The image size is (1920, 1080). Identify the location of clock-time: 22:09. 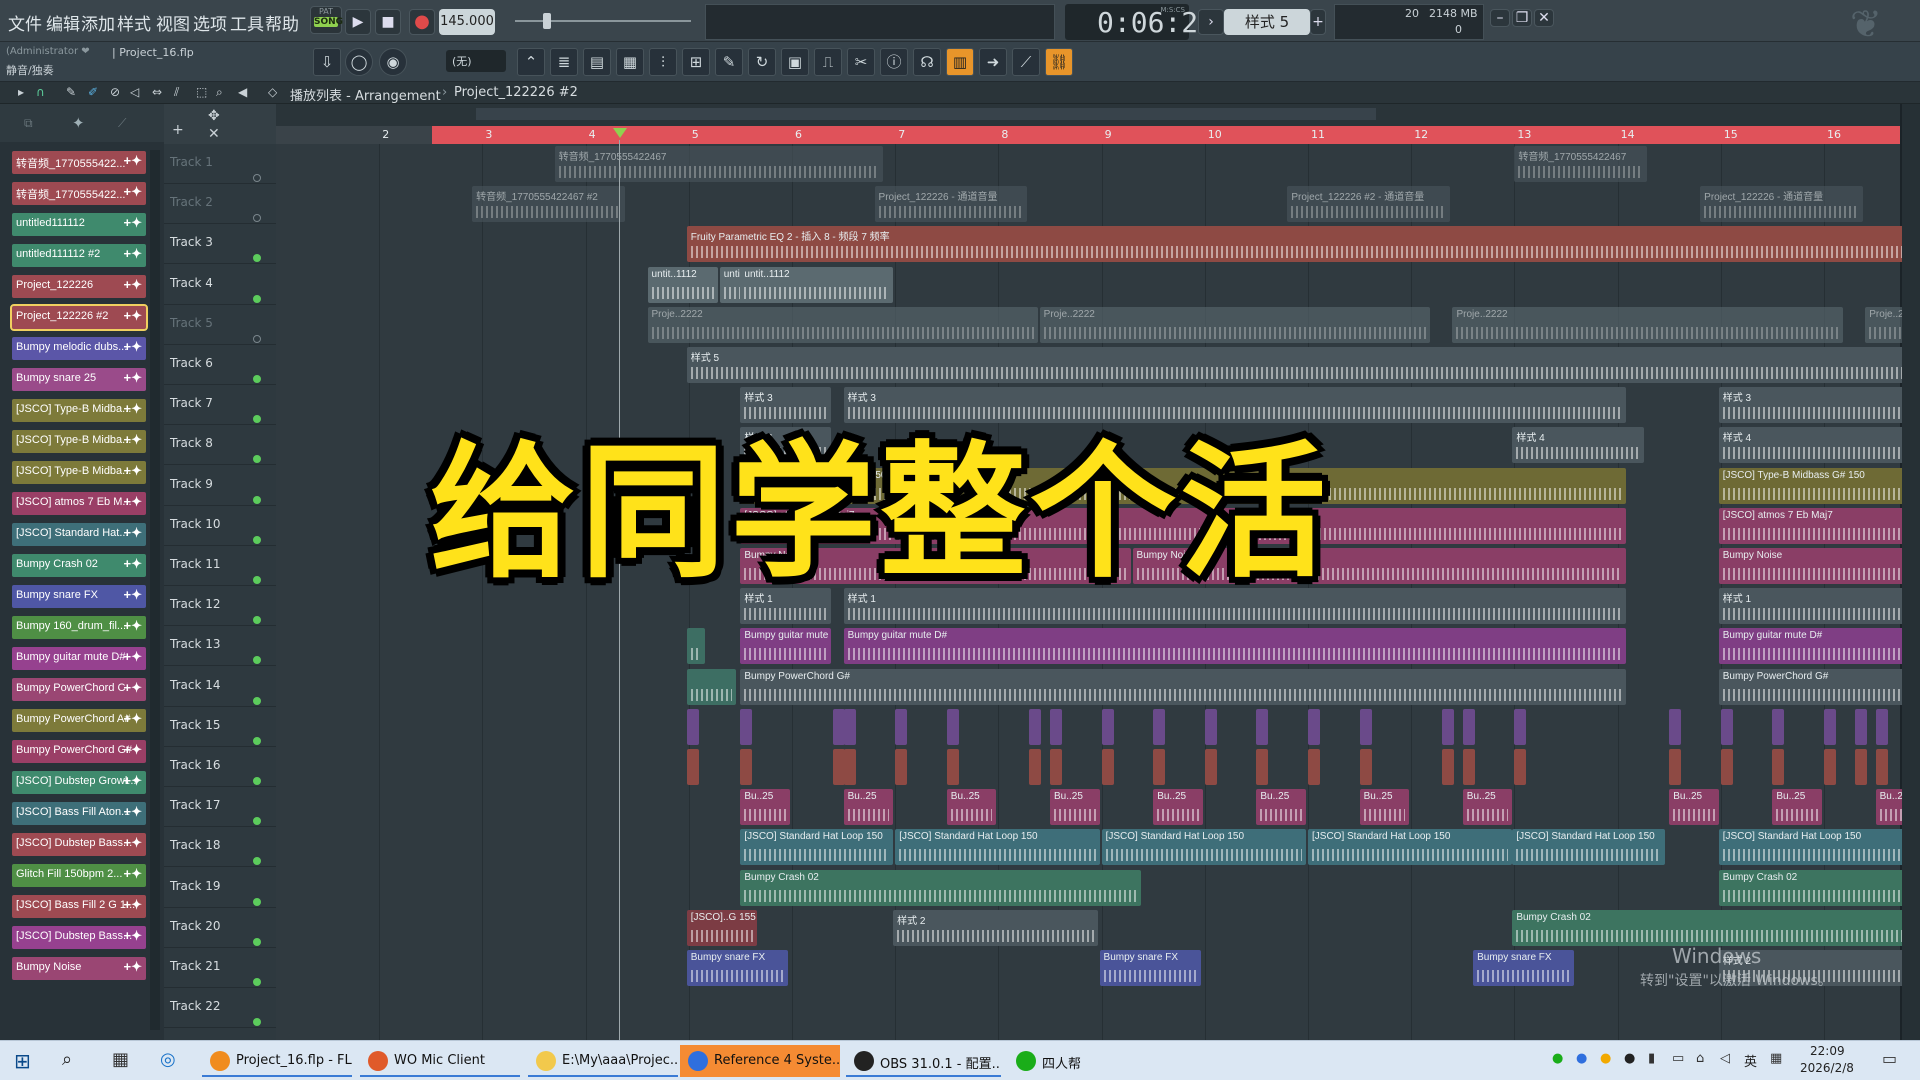
(1827, 1051).